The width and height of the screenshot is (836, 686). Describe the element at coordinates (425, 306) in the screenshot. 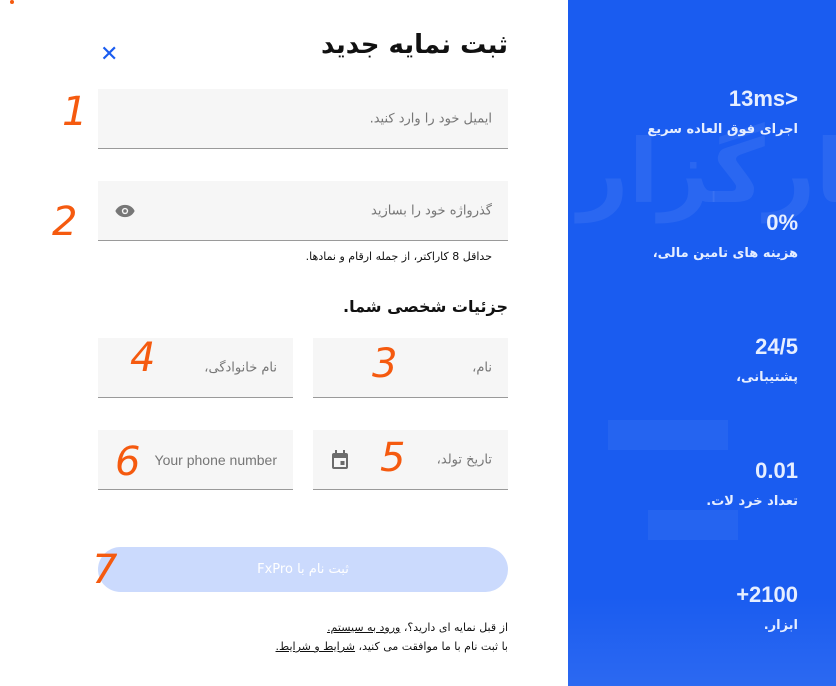

I see `section-title: جزئیات شخصی شما.` at that location.